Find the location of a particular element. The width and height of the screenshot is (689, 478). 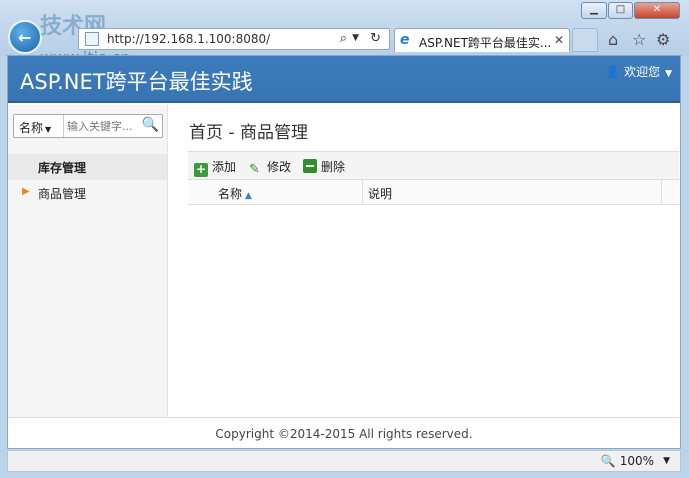

sidebar-group-label: 库存管理 is located at coordinates (62, 168).